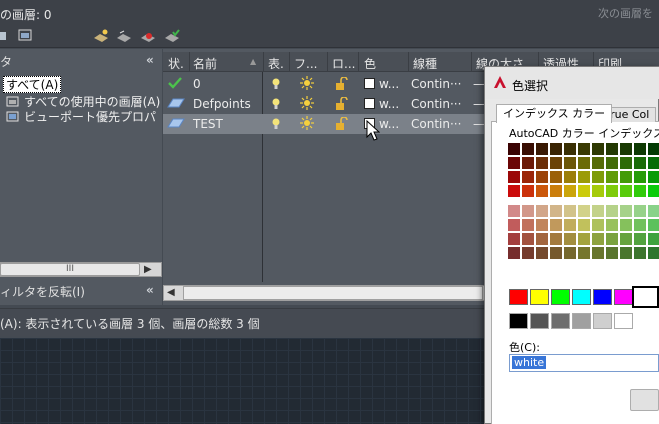  Describe the element at coordinates (172, 36) in the screenshot. I see `set-current-icon` at that location.